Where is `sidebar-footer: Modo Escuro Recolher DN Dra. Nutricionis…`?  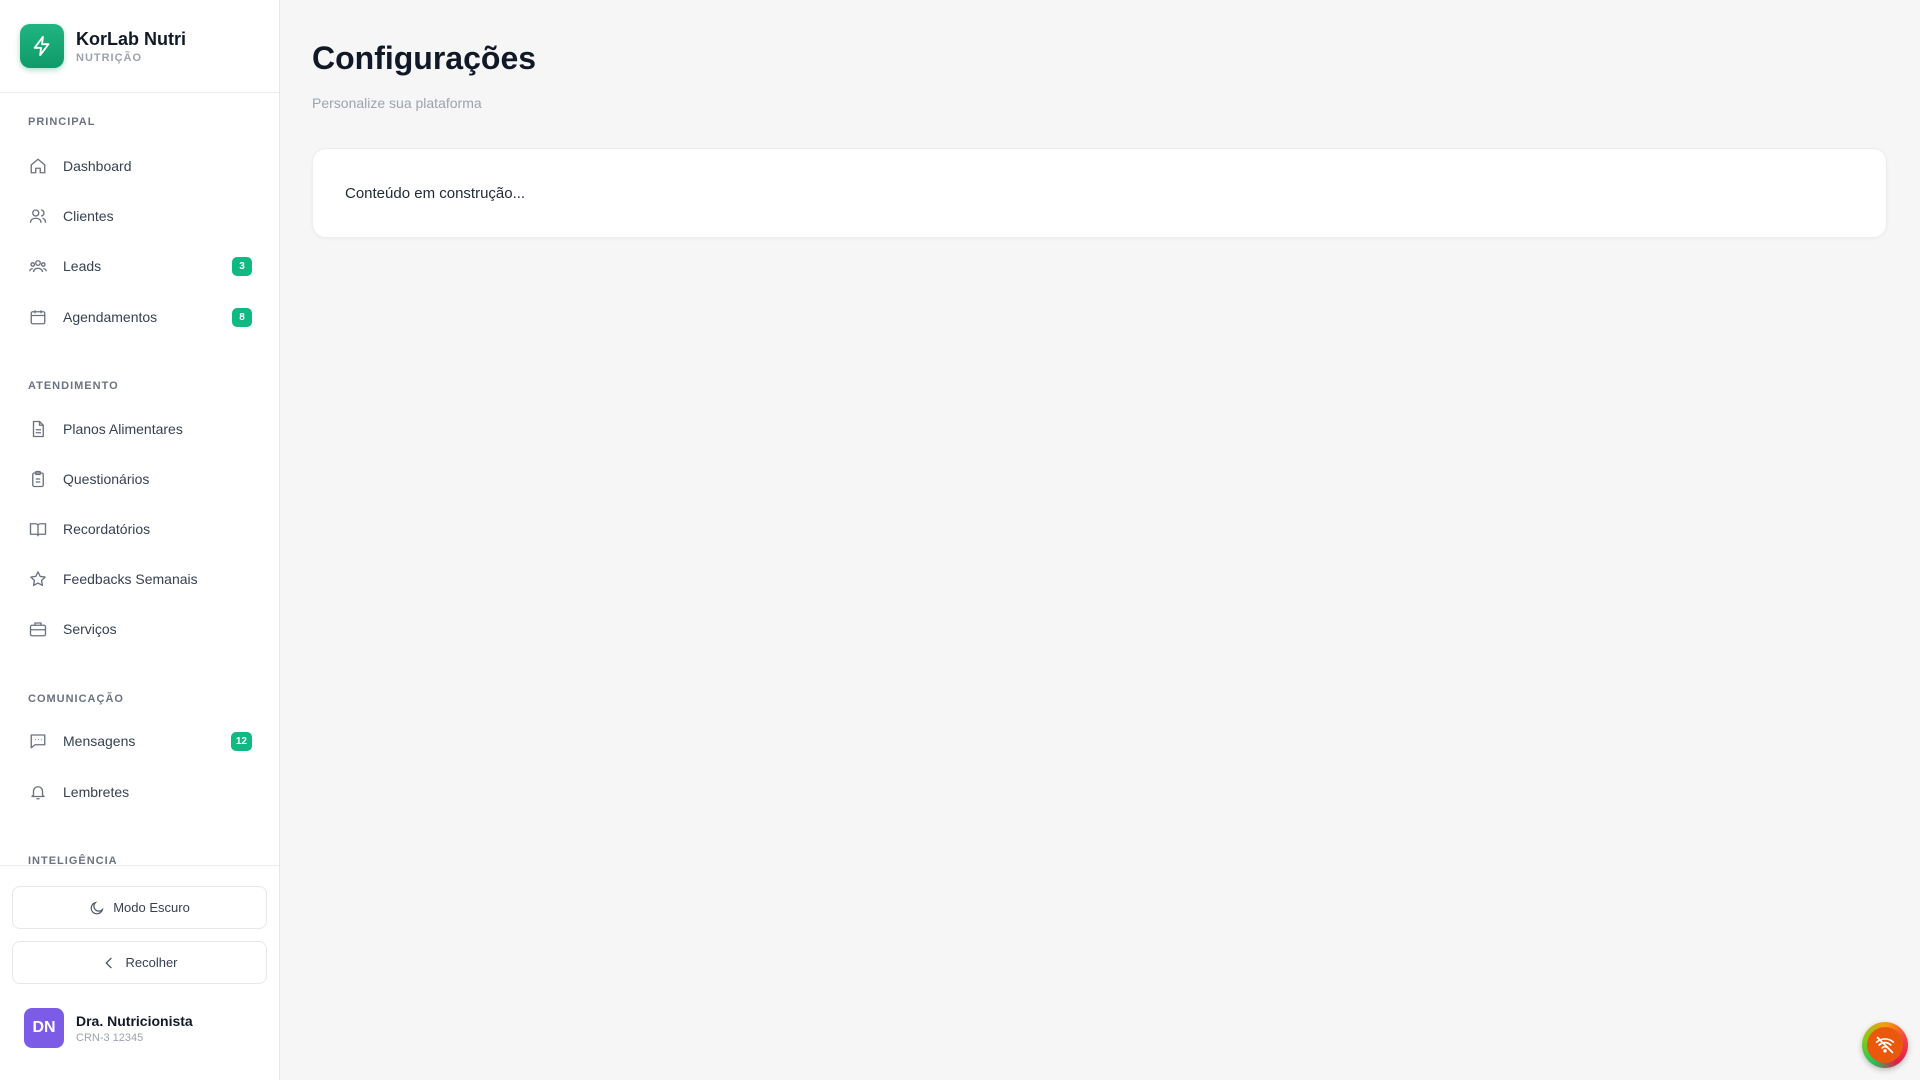
sidebar-footer: Modo Escuro Recolher DN Dra. Nutricionis… is located at coordinates (139, 972).